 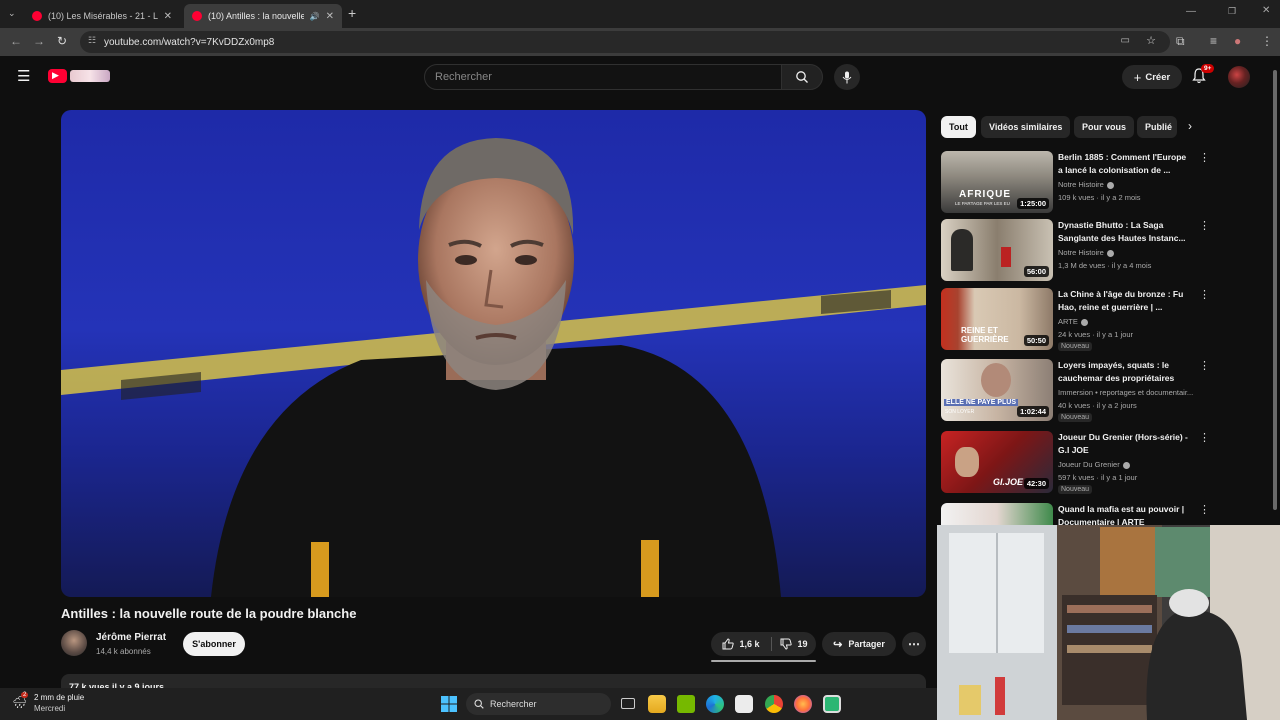 I want to click on cast-icon: ▭, so click(x=1125, y=40).